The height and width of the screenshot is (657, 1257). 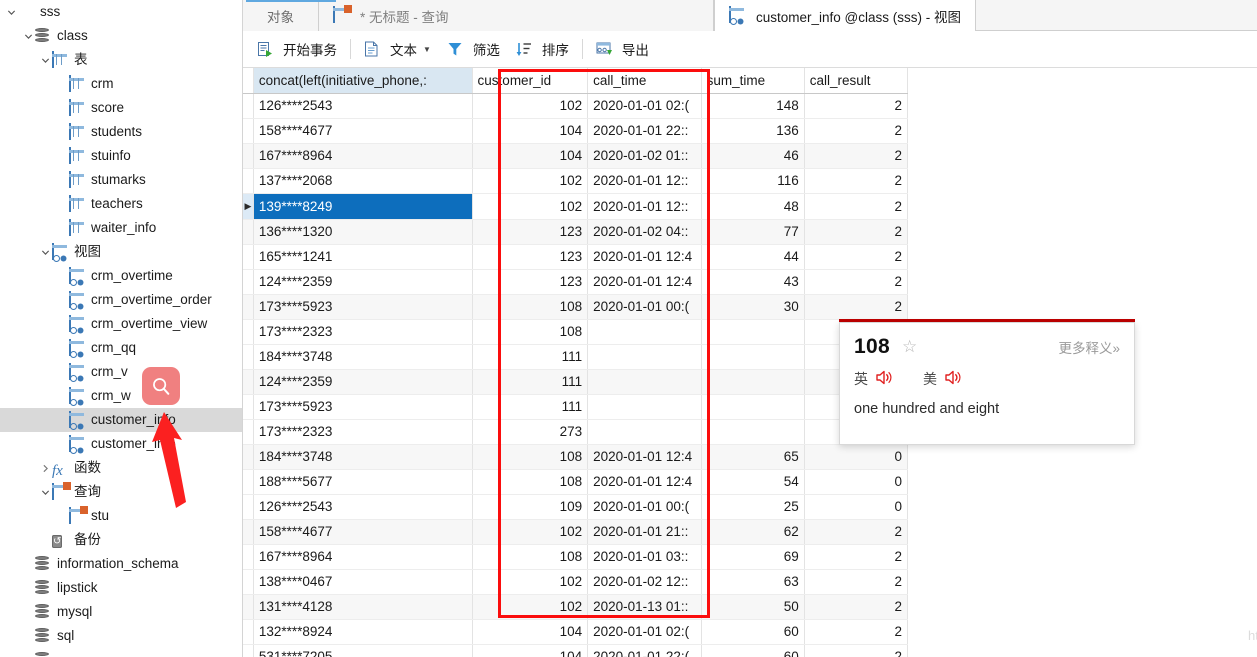 What do you see at coordinates (856, 81) in the screenshot?
I see `column-header-call-result: call_result` at bounding box center [856, 81].